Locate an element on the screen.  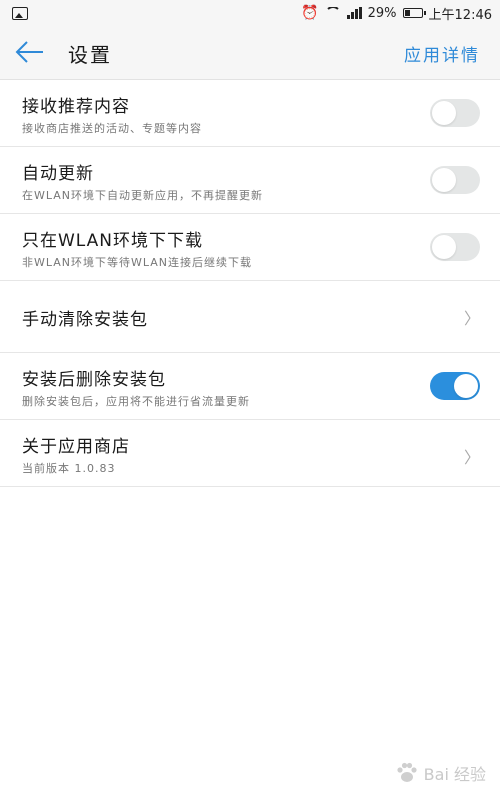
setting-subtitle: 删除安装包后，应用将不能进行省流量更新 is located at coordinates (136, 401).